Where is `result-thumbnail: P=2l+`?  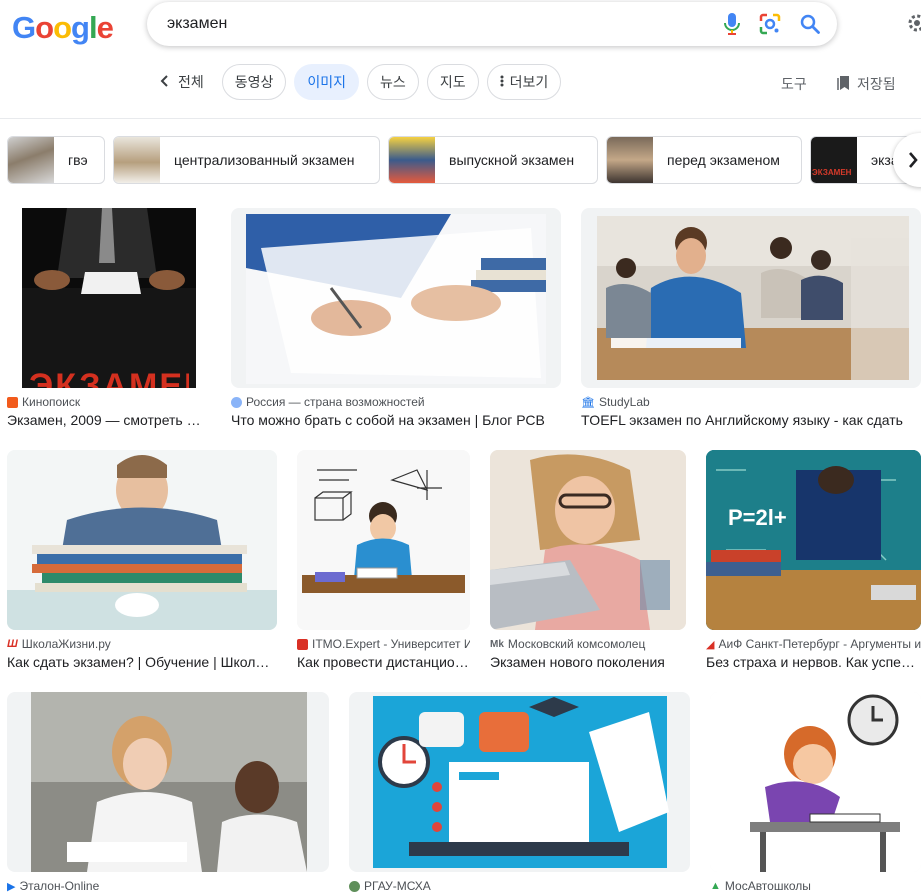
result-thumbnail: P=2l+ is located at coordinates (813, 540).